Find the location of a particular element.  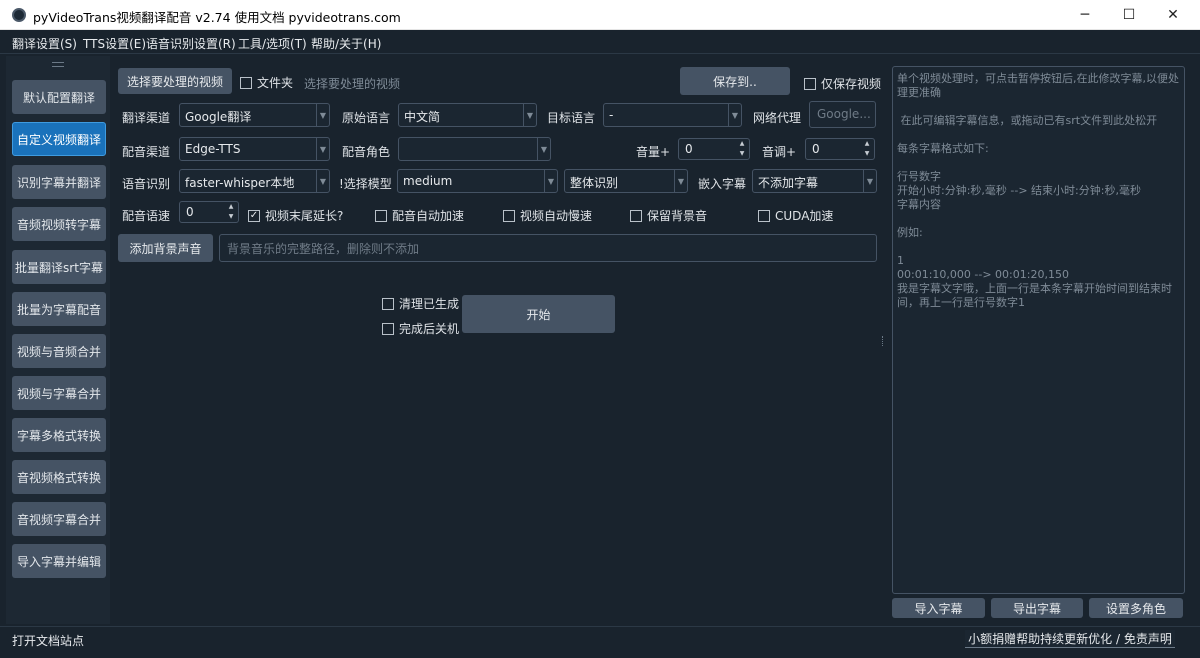

menu-tts-settings: TTS设置(E) is located at coordinates (114, 43).